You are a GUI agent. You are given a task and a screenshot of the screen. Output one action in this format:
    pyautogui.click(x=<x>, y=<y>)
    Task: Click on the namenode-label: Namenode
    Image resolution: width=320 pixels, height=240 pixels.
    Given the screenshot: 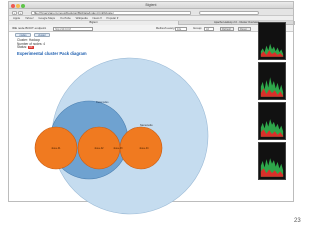 What is the action you would take?
    pyautogui.click(x=146, y=125)
    